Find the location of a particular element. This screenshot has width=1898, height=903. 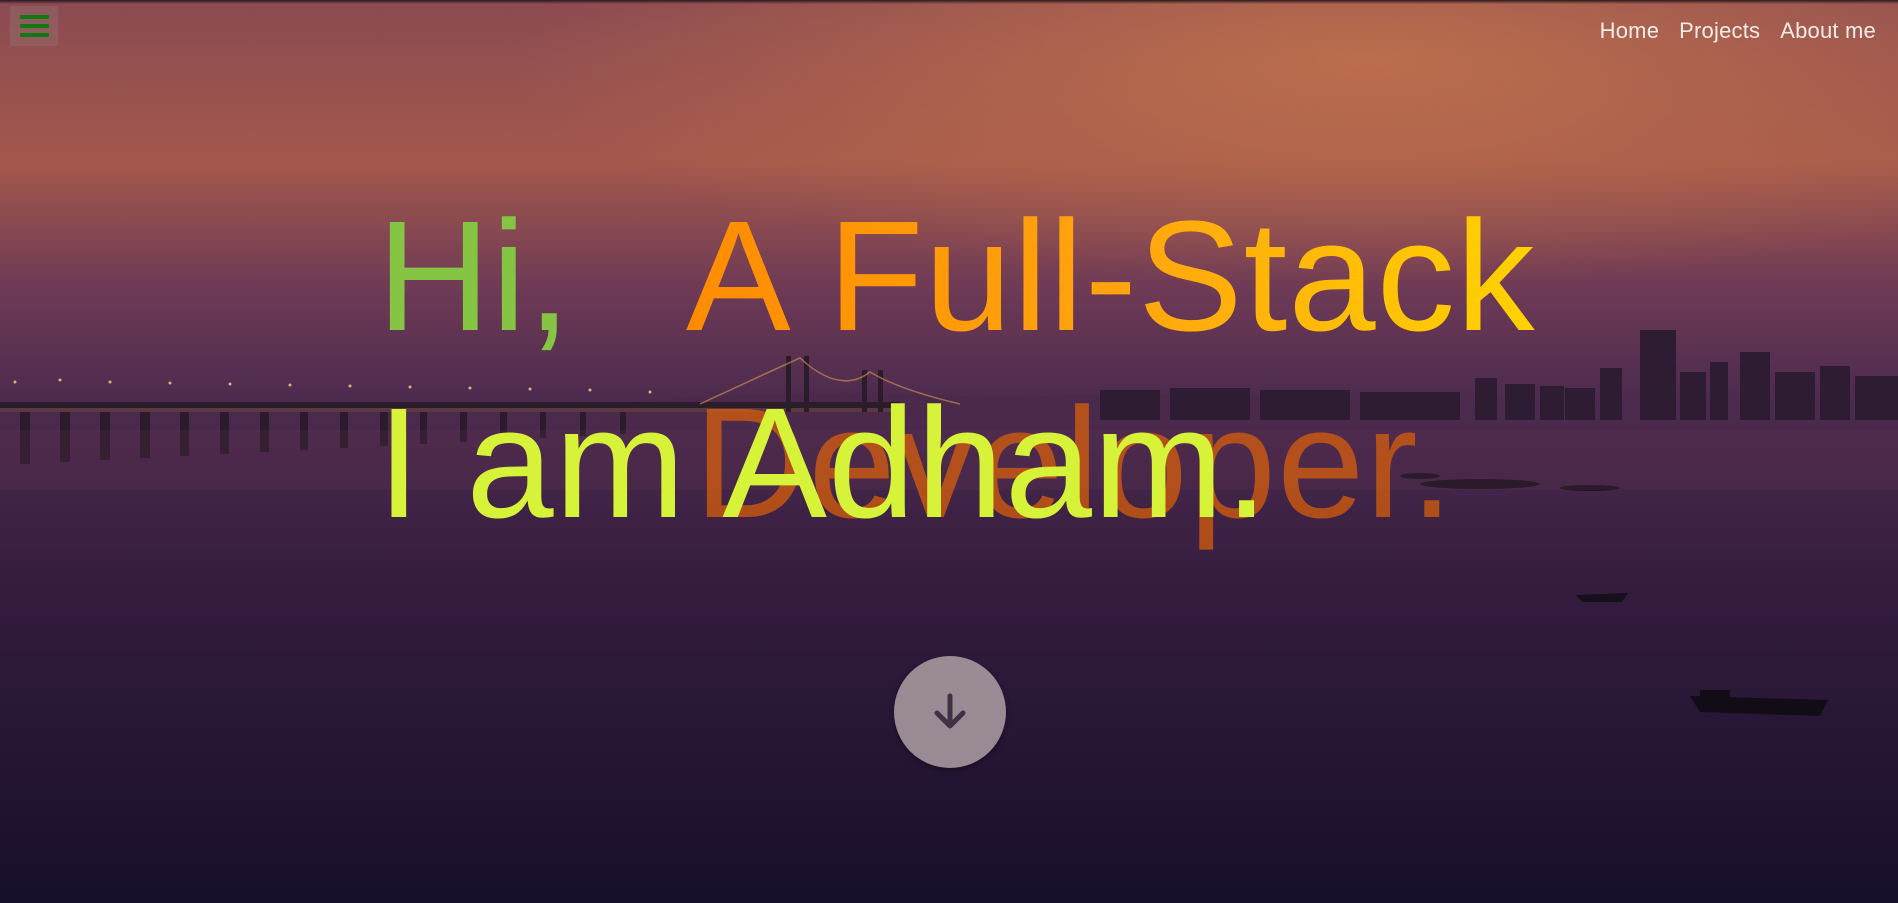

hero-greeting-line-2: I am Adham. is located at coordinates (823, 463).